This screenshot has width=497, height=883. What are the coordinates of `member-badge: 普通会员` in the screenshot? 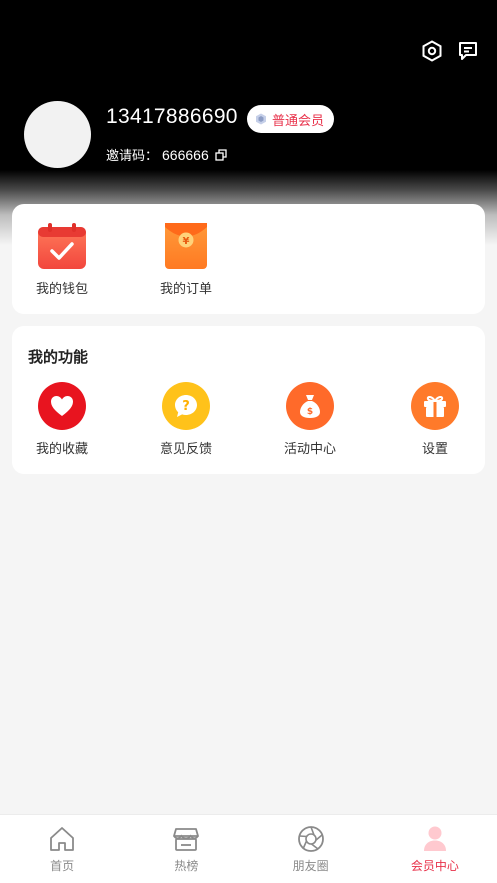 It's located at (291, 119).